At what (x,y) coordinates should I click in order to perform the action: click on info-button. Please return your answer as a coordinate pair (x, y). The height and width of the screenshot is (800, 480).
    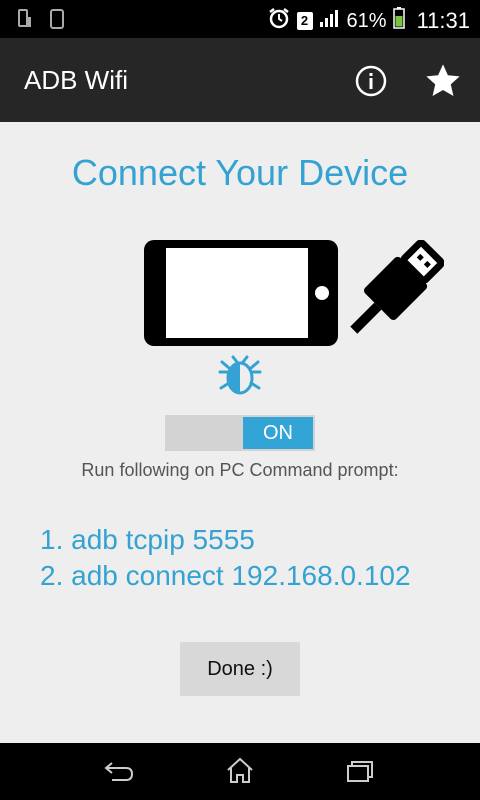
    Looking at the image, I should click on (371, 81).